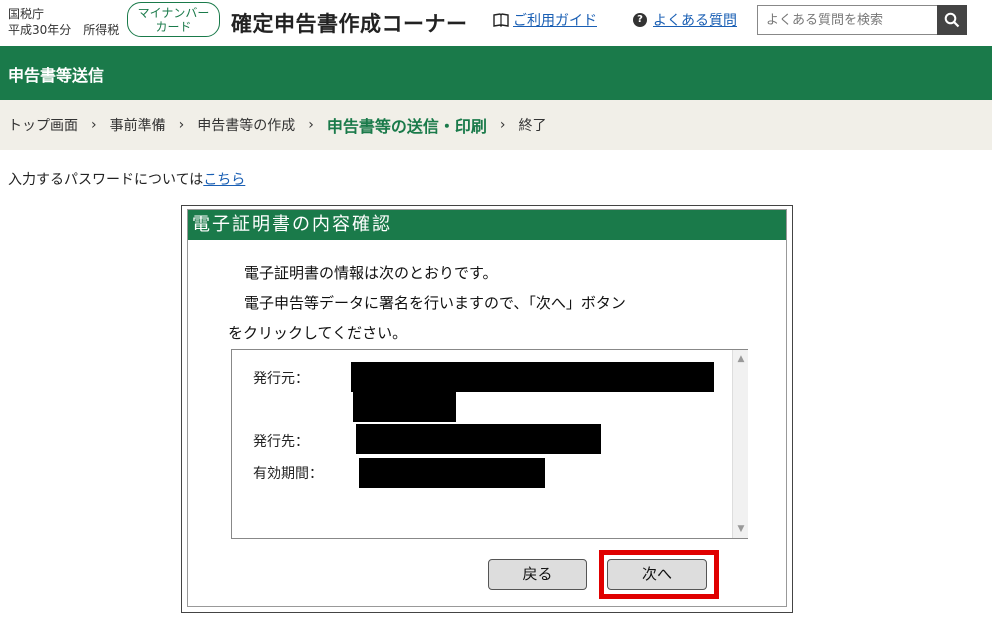 This screenshot has width=992, height=628. I want to click on issuer-value-redacted, so click(532, 377).